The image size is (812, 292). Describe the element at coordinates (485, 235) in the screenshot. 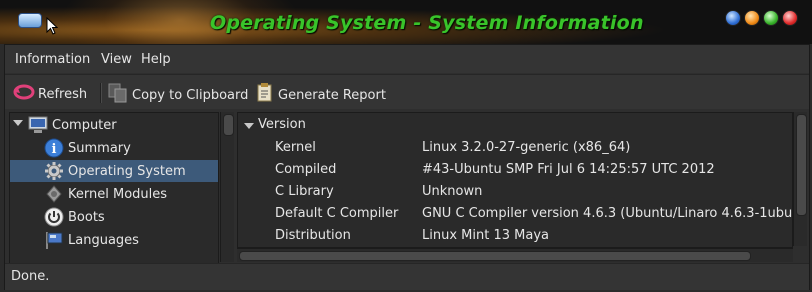

I see `detail-value: Linux Mint 13 Maya` at that location.